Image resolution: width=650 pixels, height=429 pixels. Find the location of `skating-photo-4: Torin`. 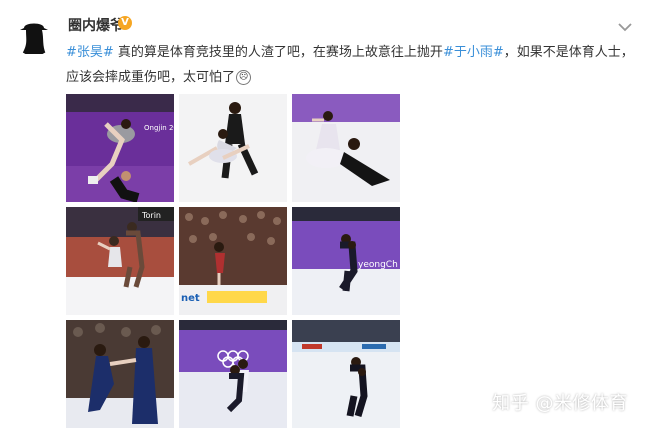

skating-photo-4: Torin is located at coordinates (120, 261).